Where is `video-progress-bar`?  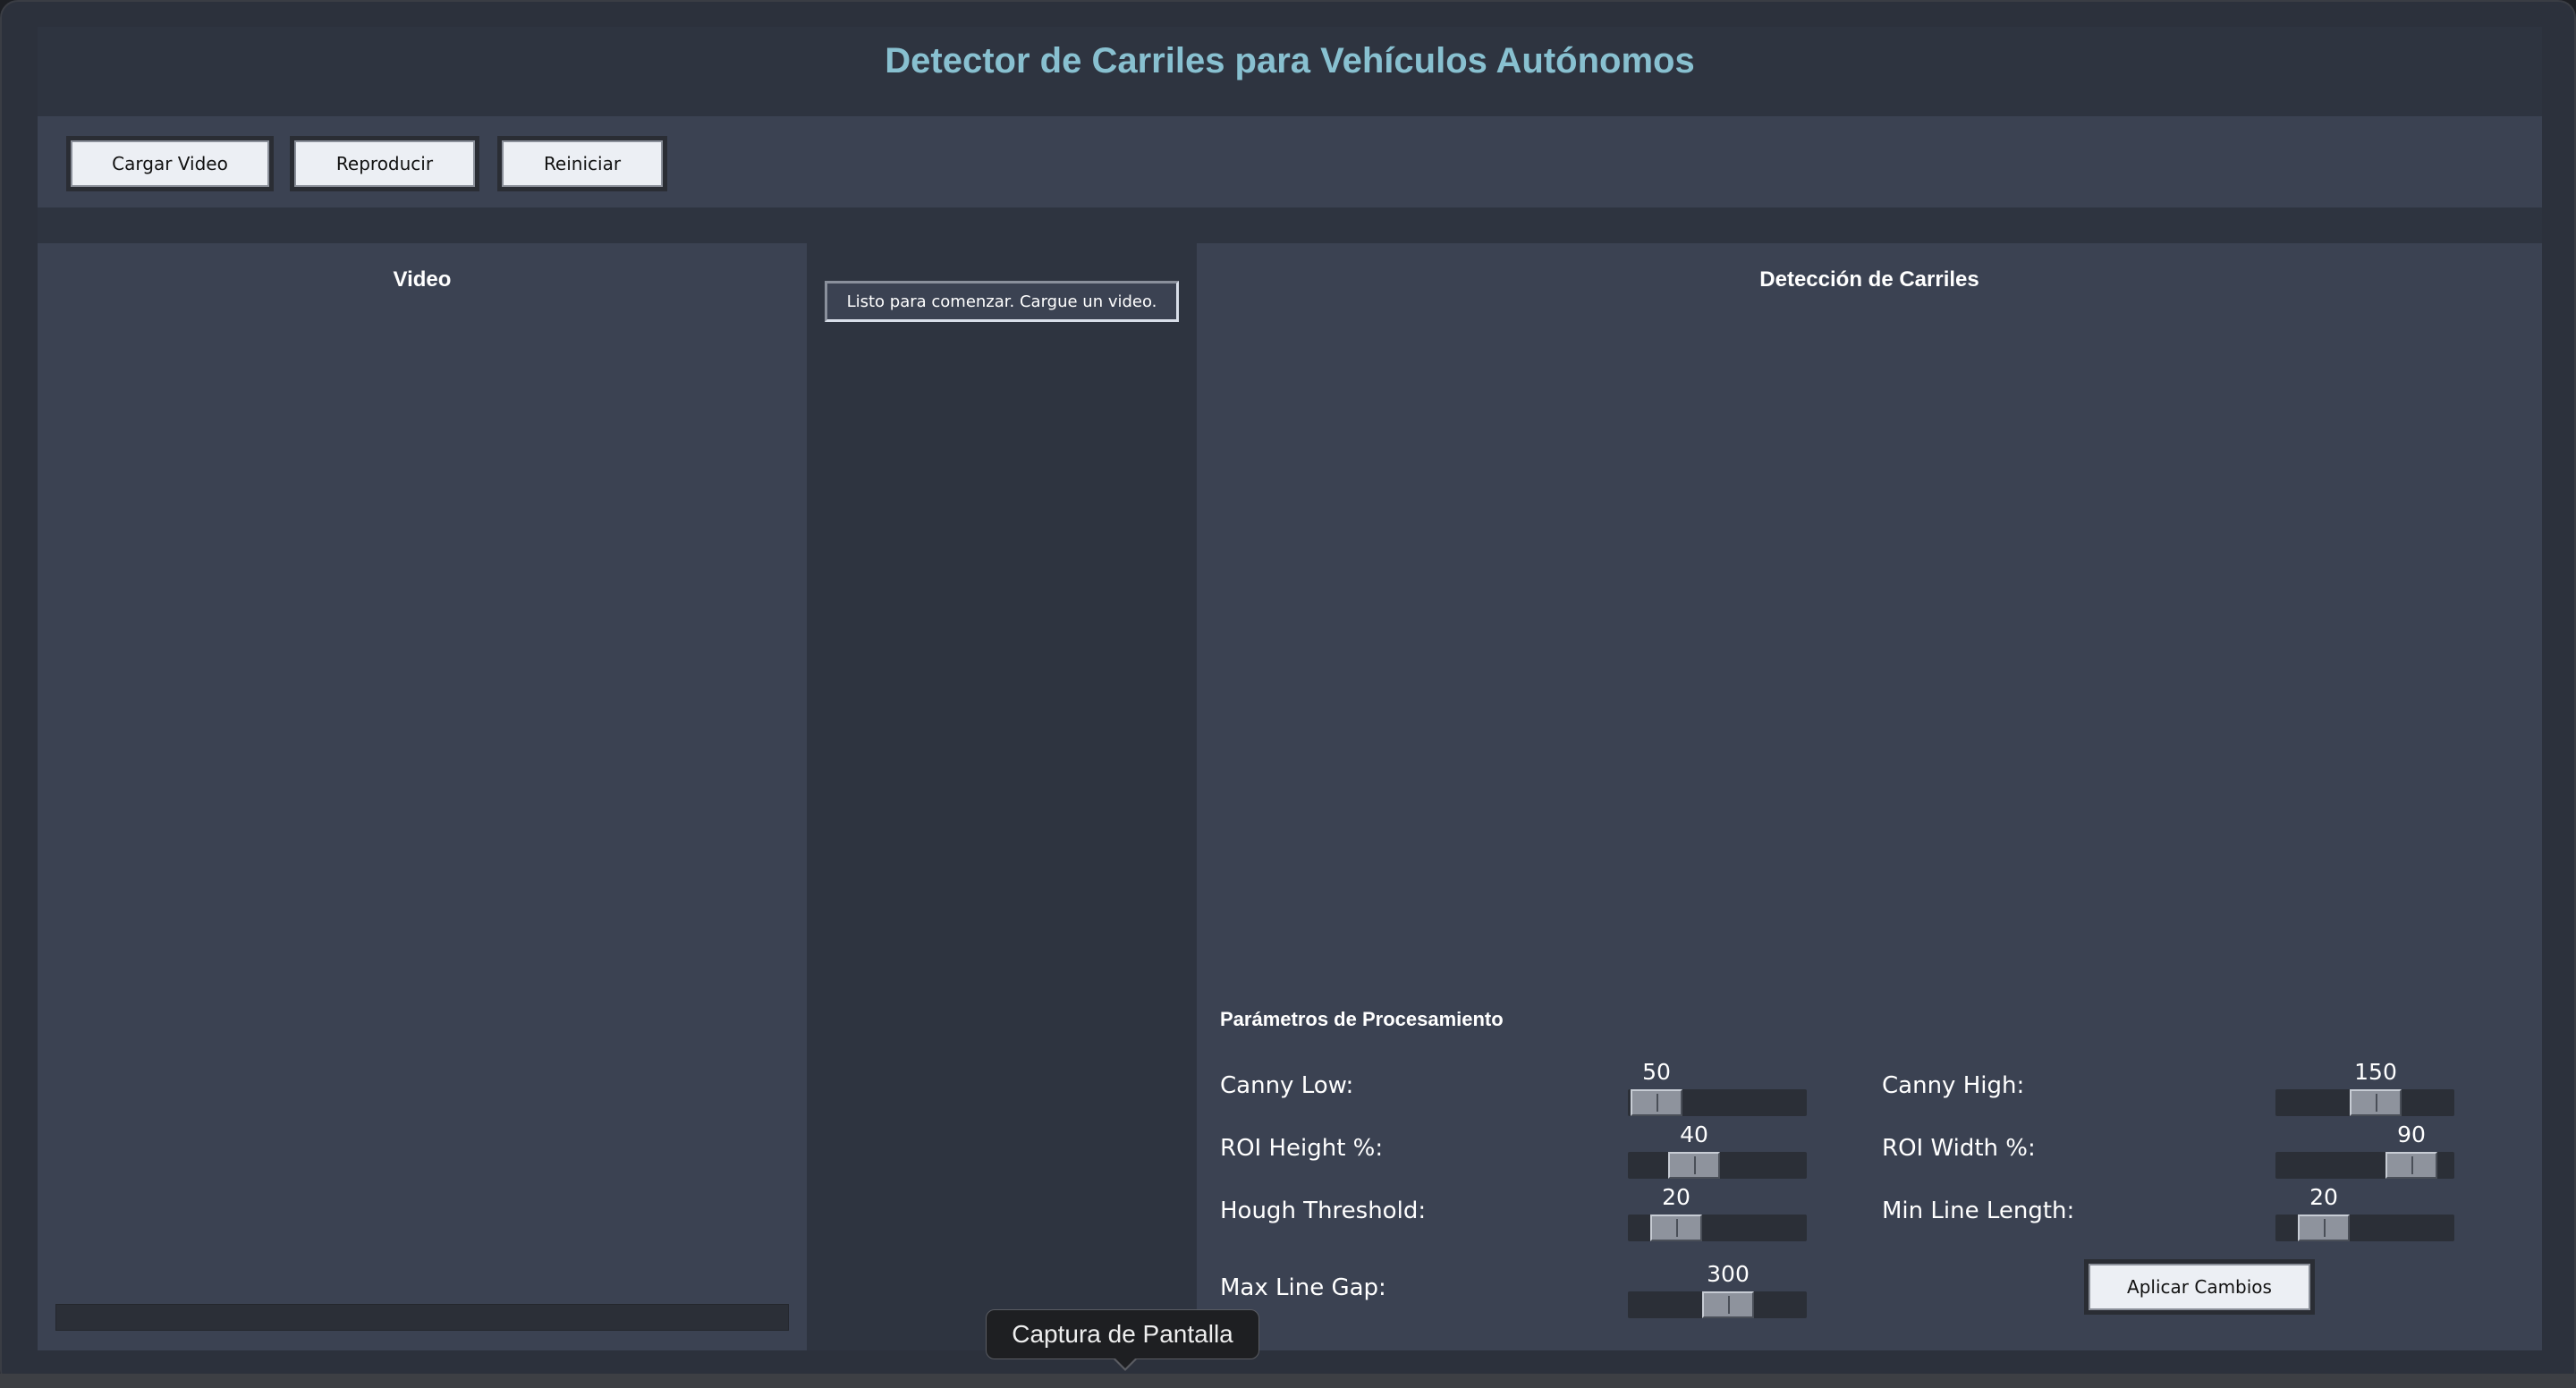 video-progress-bar is located at coordinates (422, 1317).